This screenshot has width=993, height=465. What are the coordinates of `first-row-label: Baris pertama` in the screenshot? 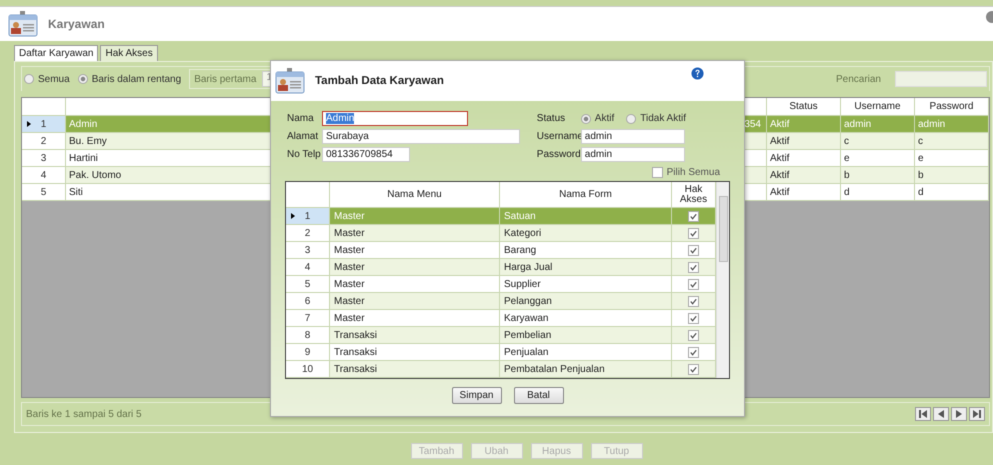 It's located at (225, 79).